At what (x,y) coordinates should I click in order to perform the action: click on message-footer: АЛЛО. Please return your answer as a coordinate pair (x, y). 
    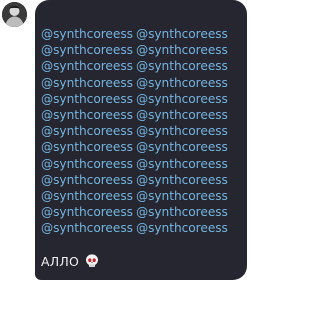
    Looking at the image, I should click on (70, 261).